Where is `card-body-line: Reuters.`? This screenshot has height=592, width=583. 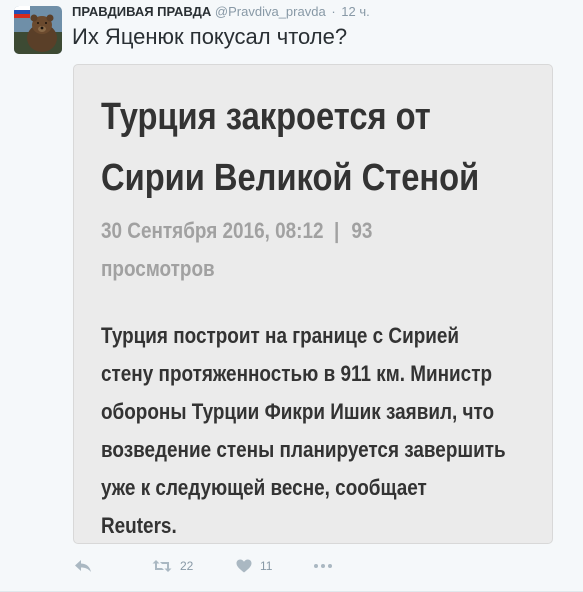 card-body-line: Reuters. is located at coordinates (139, 525).